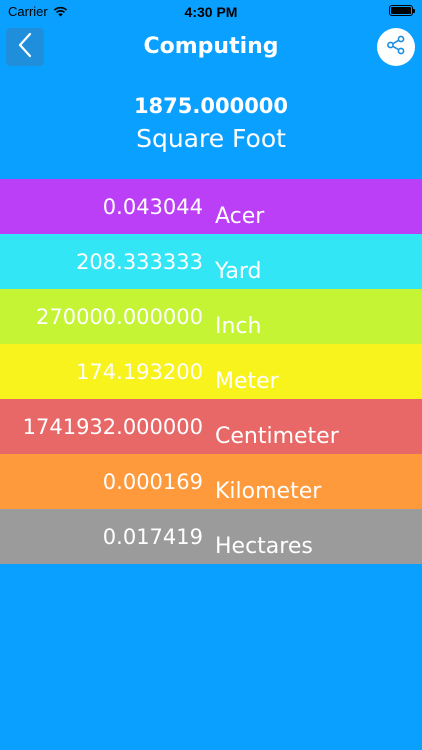  Describe the element at coordinates (277, 436) in the screenshot. I see `result-unit: Centimeter` at that location.